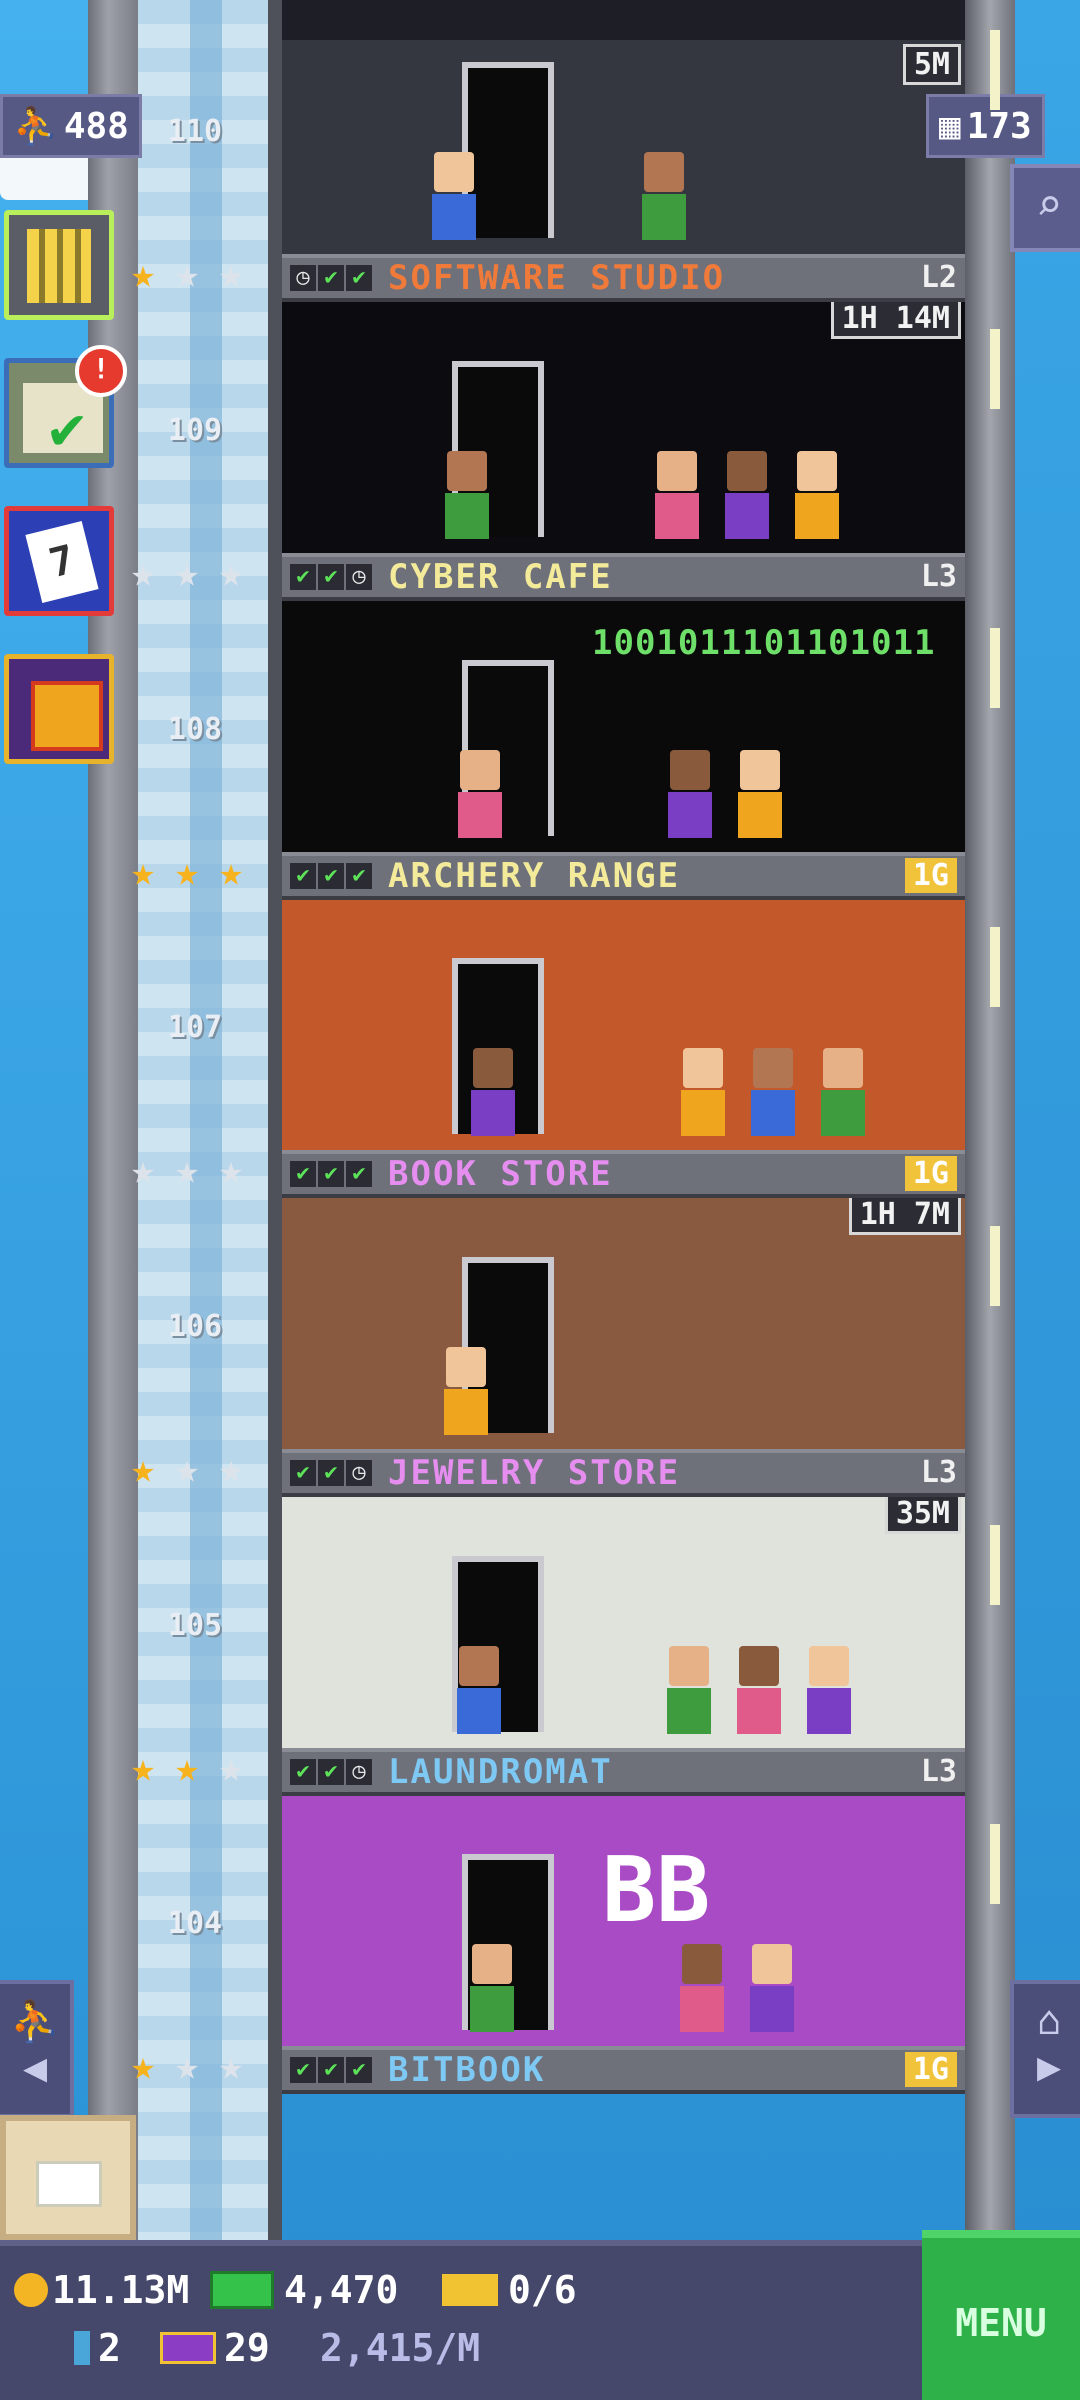  I want to click on visitor-nav-button: ⛹ ◀, so click(37, 2049).